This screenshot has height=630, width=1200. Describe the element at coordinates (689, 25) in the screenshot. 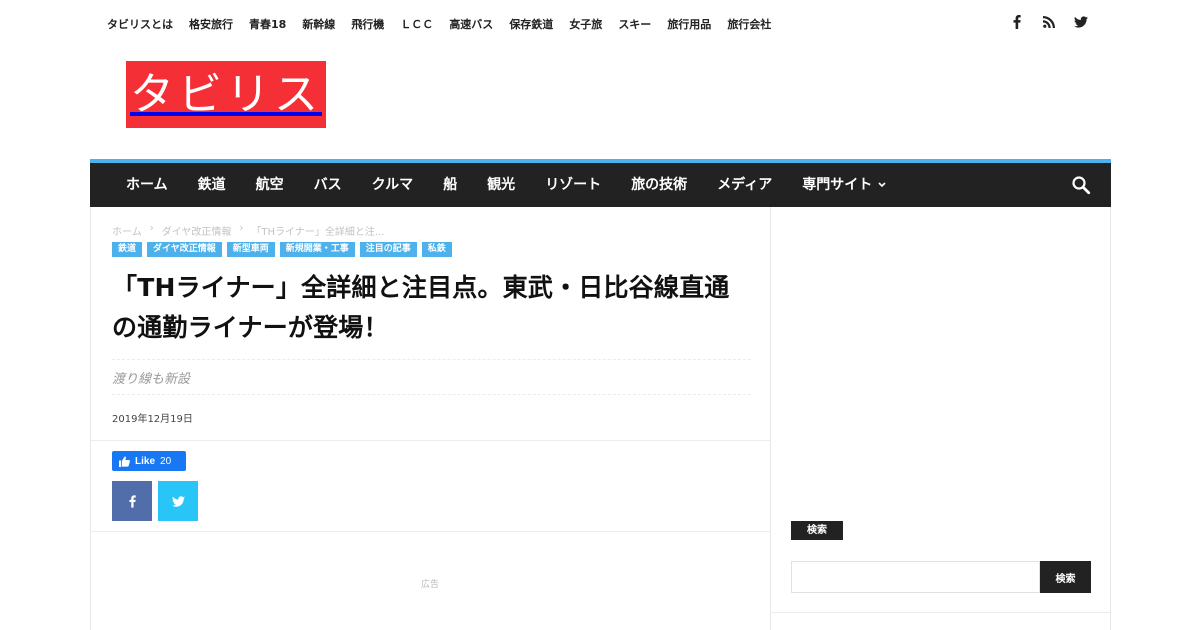

I see `top-menu-item-travel-goods: 旅行用品` at that location.